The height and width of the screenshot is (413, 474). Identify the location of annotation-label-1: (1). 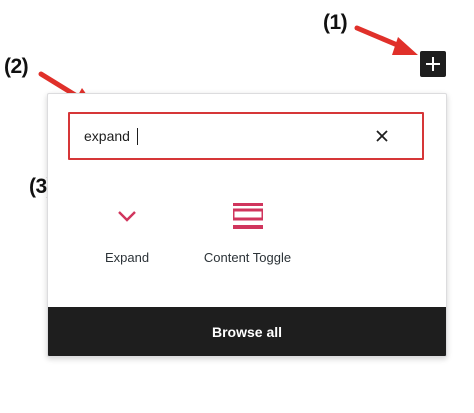
(335, 22).